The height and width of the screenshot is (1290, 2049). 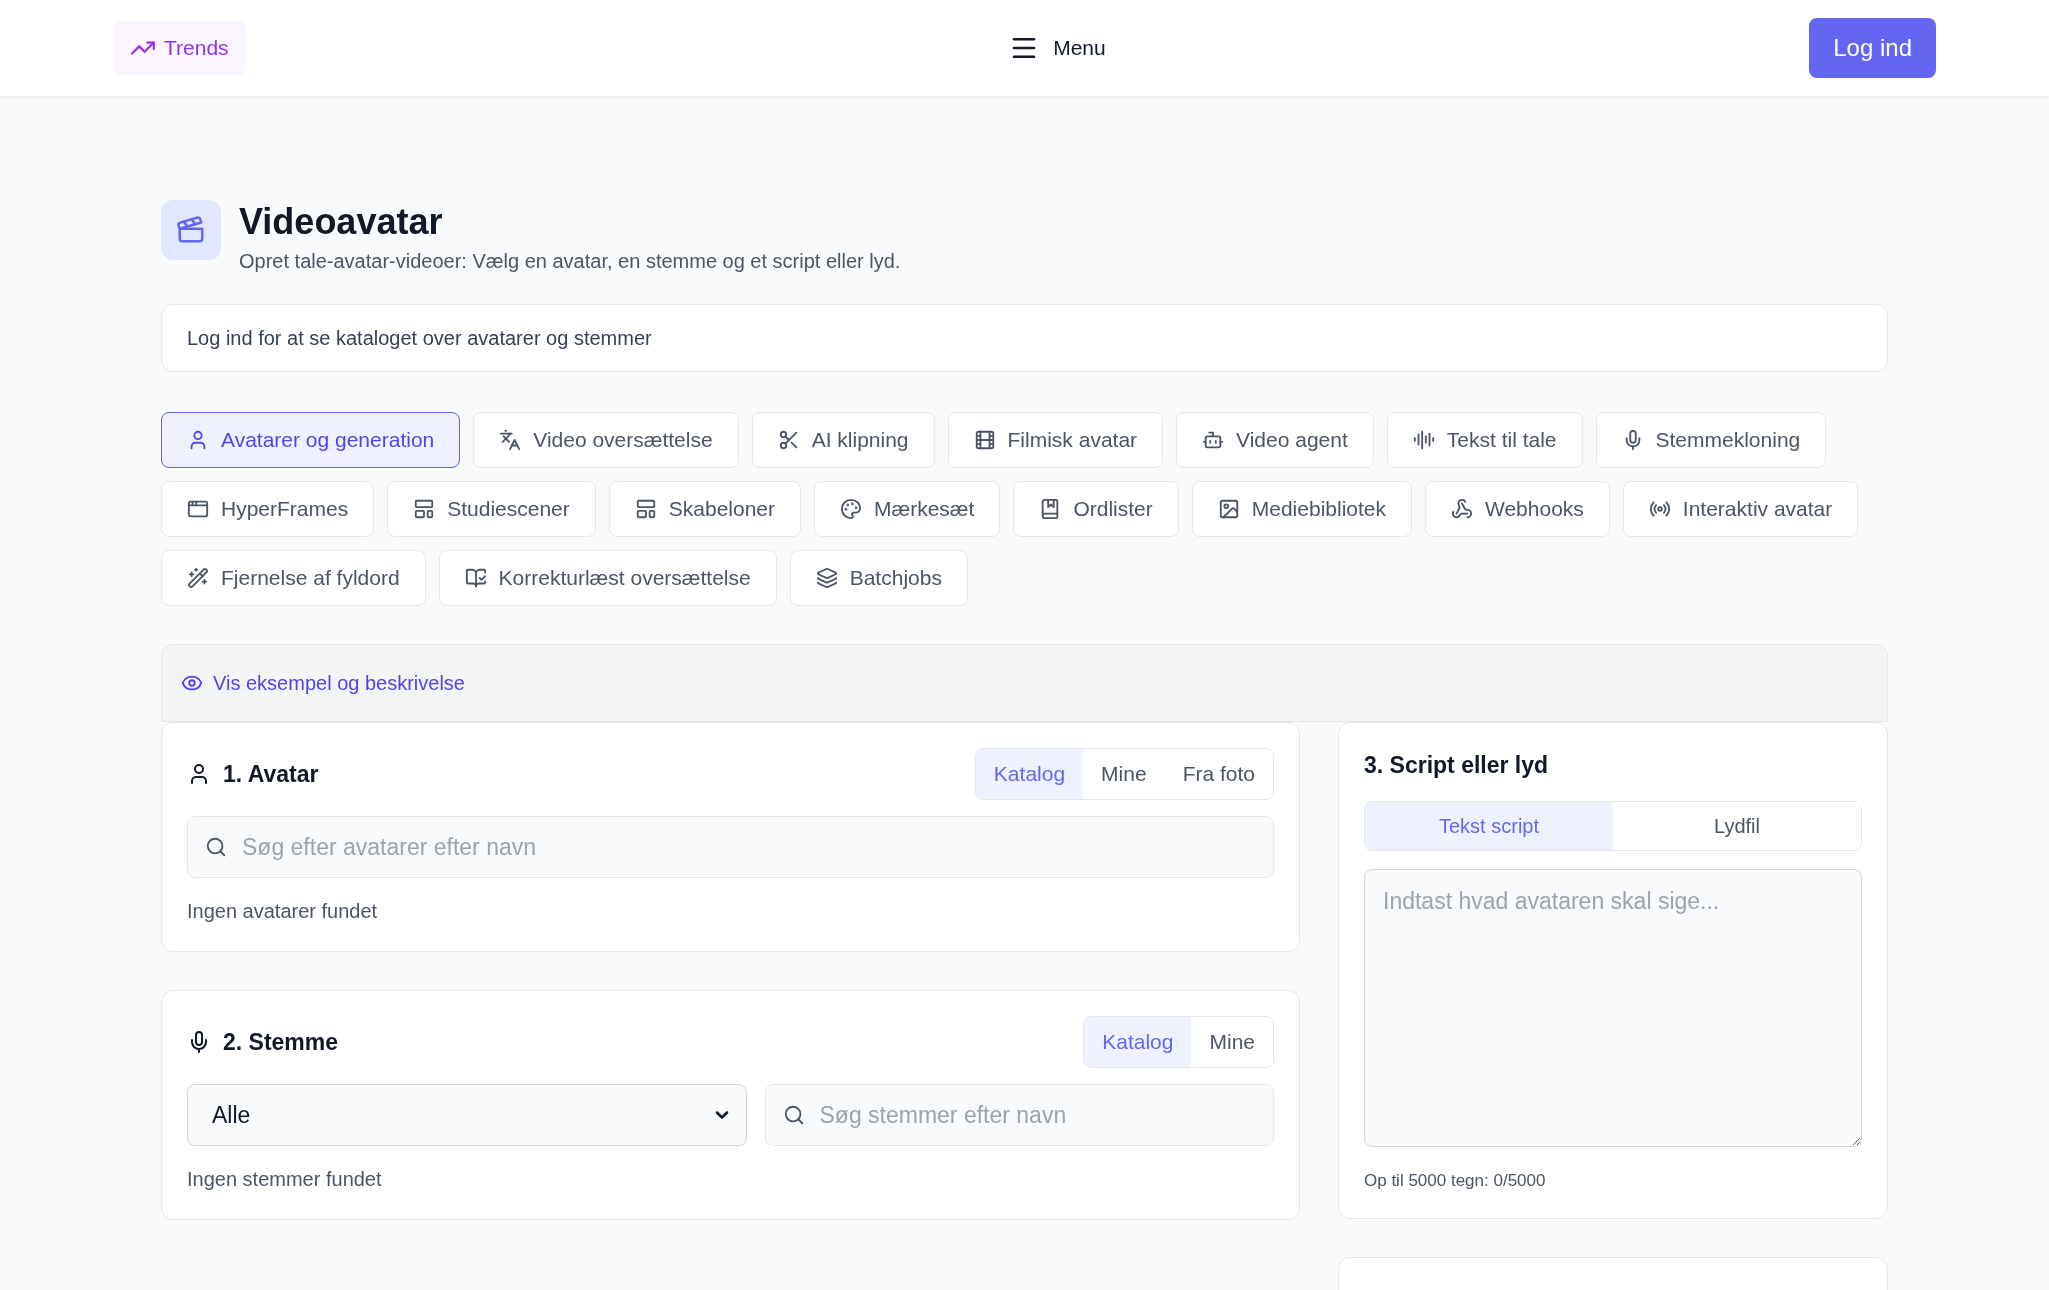 What do you see at coordinates (281, 1042) in the screenshot?
I see `card-title: 2. Stemme` at bounding box center [281, 1042].